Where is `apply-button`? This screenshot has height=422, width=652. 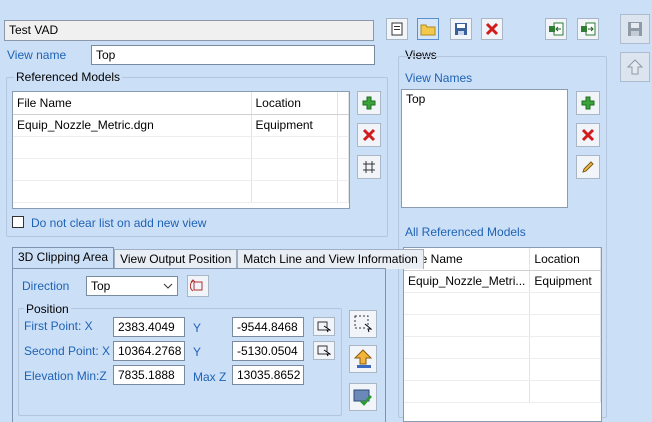 apply-button is located at coordinates (363, 397).